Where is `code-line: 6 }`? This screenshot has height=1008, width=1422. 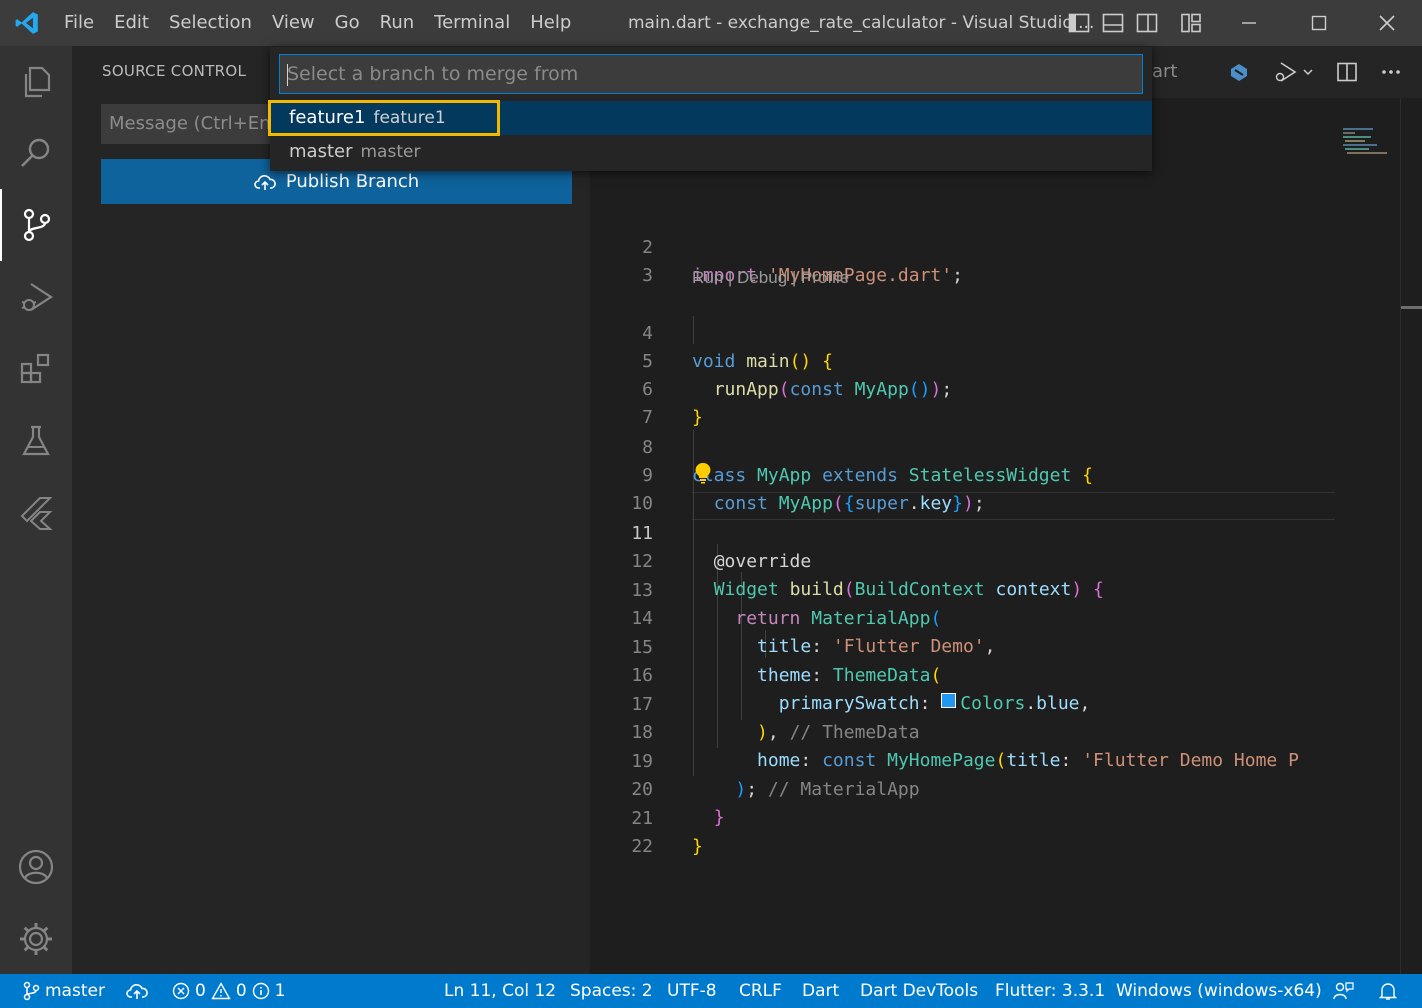
code-line: 6 } is located at coordinates (672, 403).